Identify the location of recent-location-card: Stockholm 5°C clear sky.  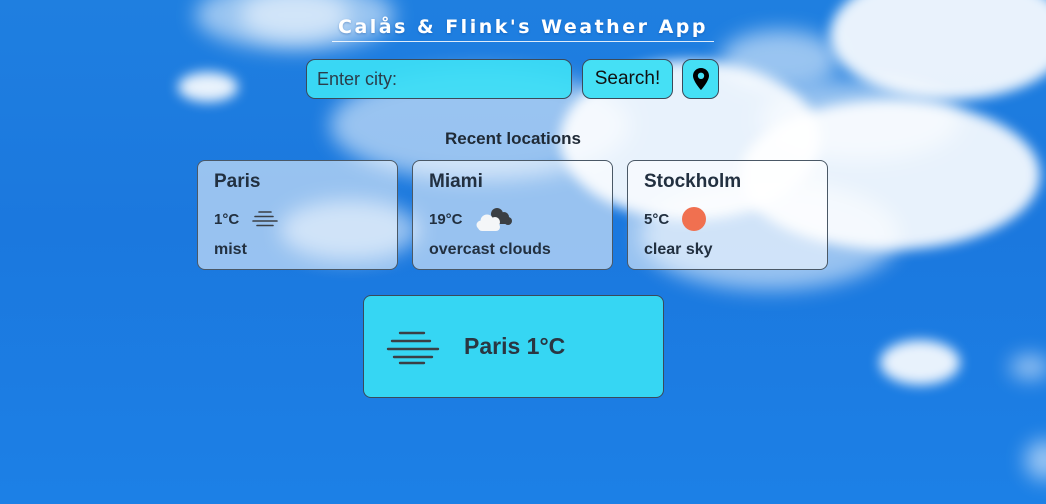
(727, 215).